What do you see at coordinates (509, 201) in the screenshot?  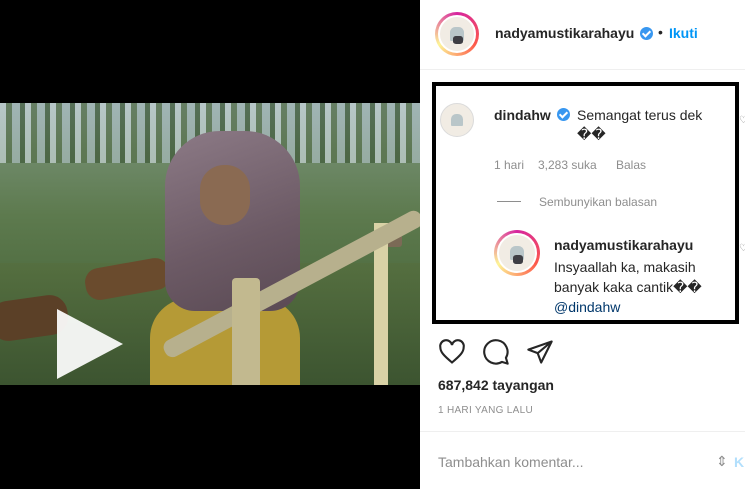 I see `hide-replies-line` at bounding box center [509, 201].